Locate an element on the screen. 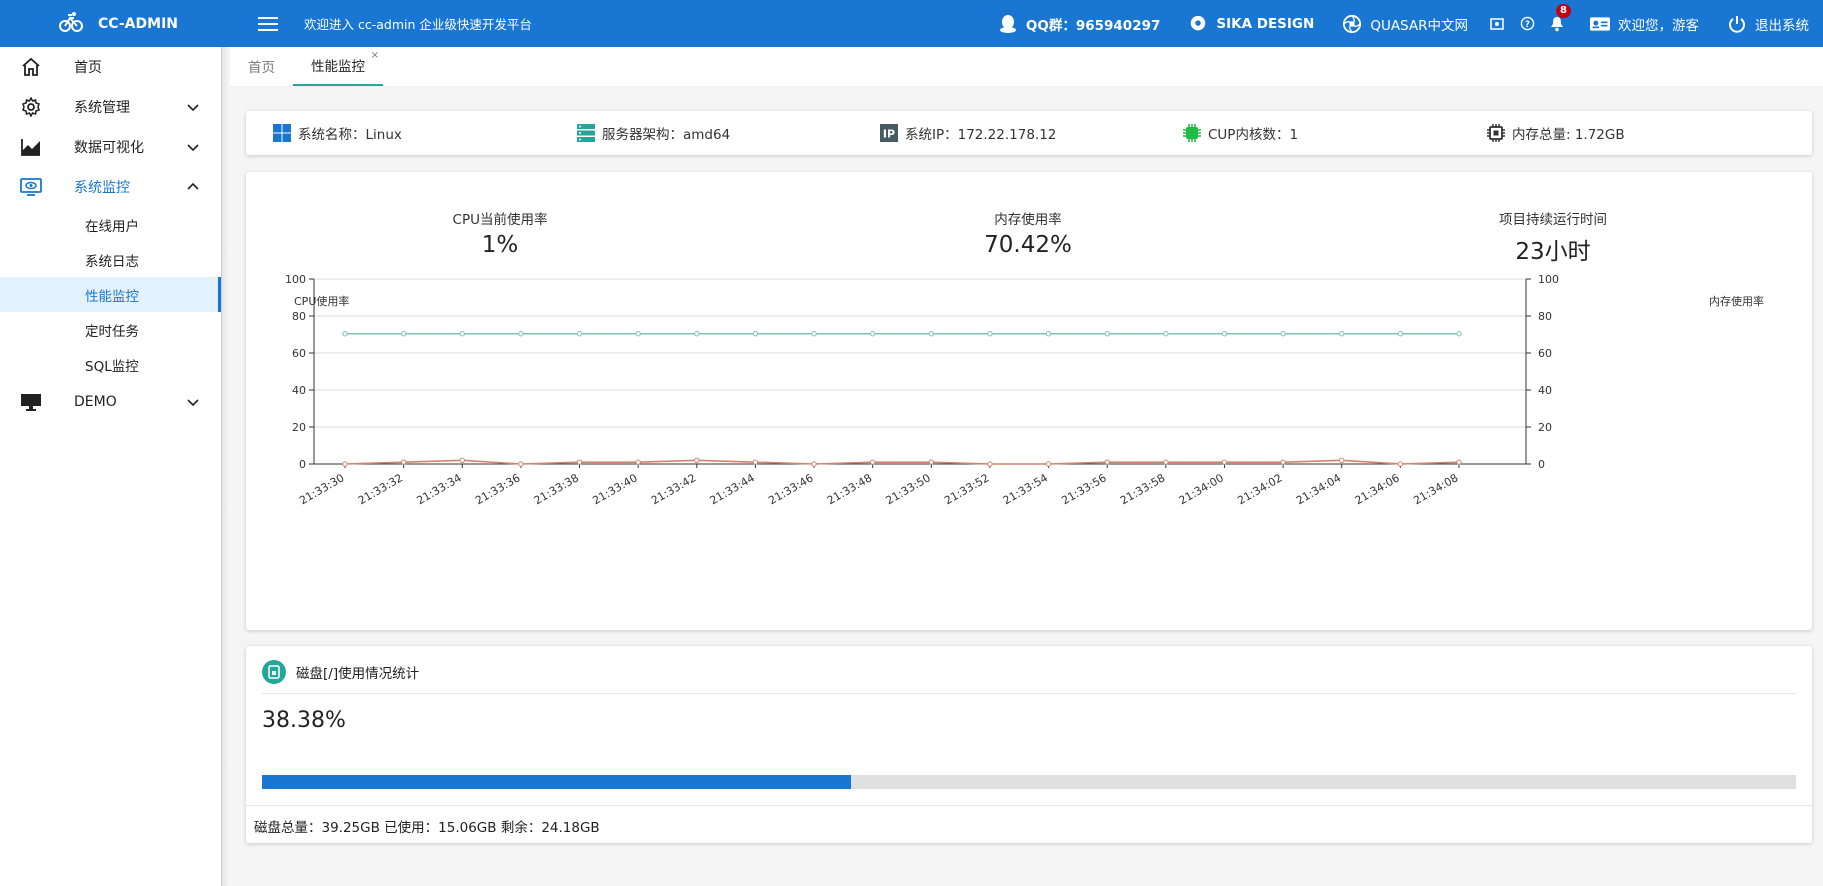  logout-text: 退出系统 is located at coordinates (1782, 25).